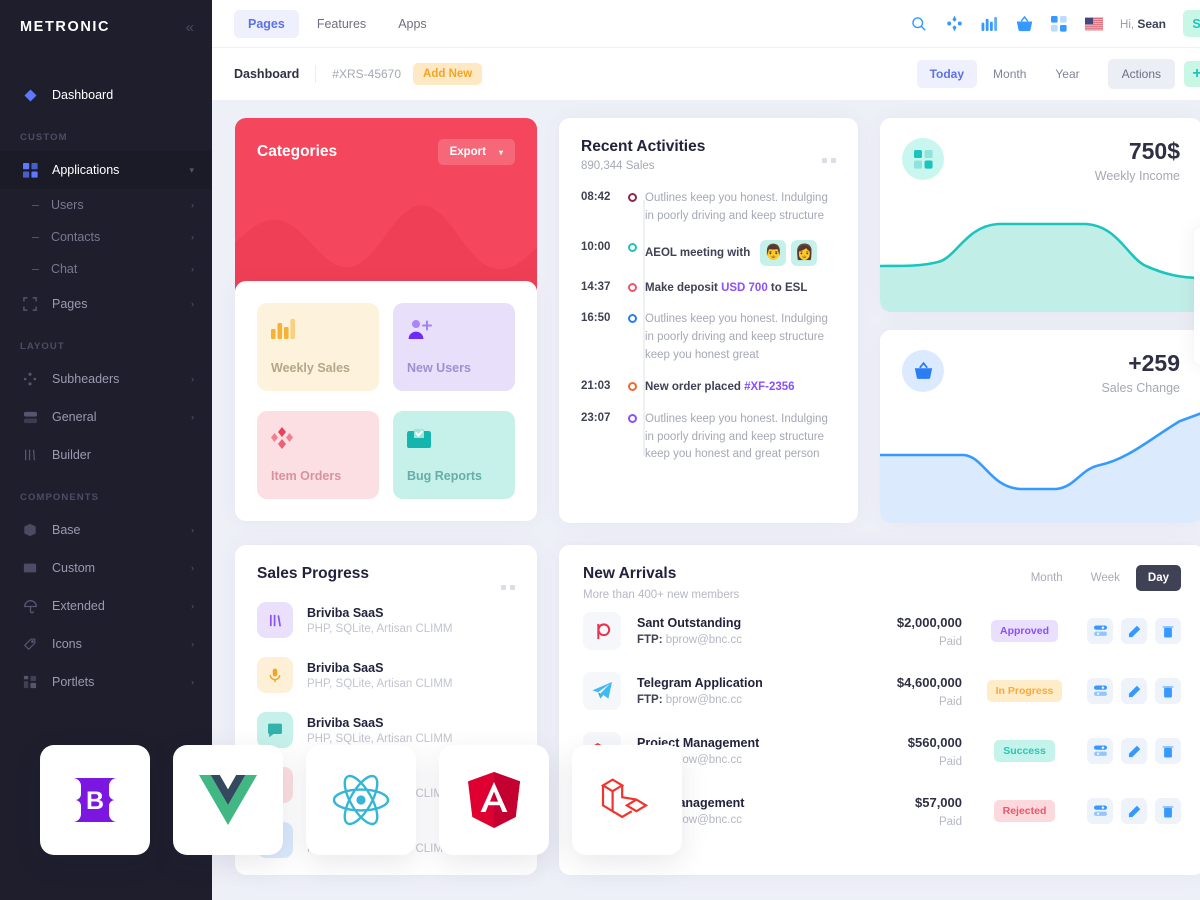  I want to click on row-actions, so click(1134, 691).